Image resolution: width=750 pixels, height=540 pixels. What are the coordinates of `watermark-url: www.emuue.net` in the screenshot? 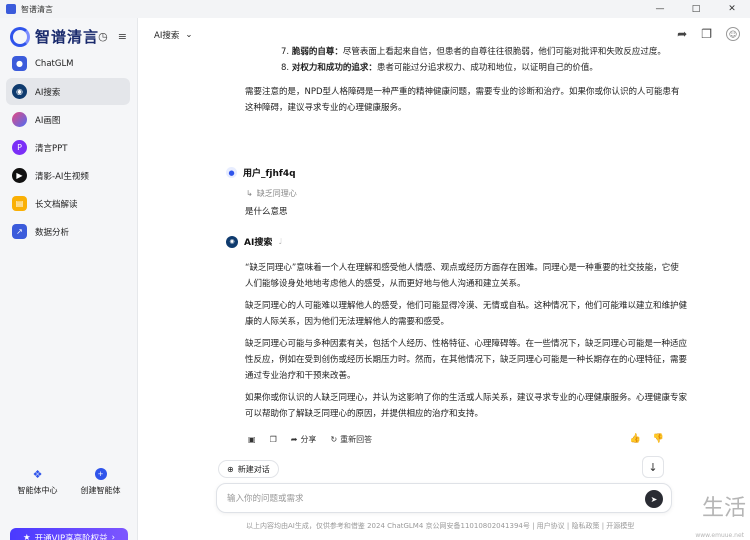 It's located at (719, 535).